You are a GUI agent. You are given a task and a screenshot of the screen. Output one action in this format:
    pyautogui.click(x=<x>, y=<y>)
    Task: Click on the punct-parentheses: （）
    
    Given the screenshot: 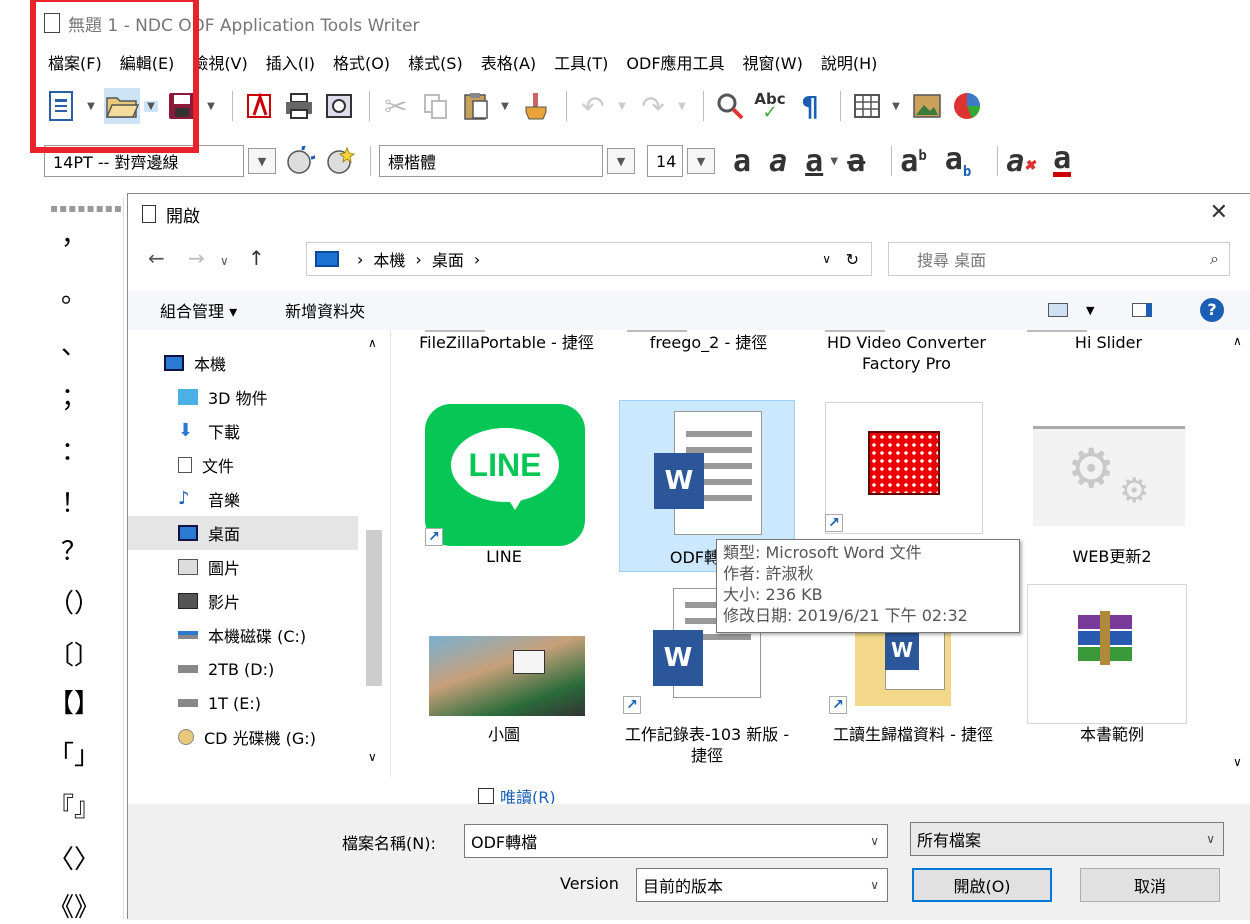 What is the action you would take?
    pyautogui.click(x=74, y=601)
    